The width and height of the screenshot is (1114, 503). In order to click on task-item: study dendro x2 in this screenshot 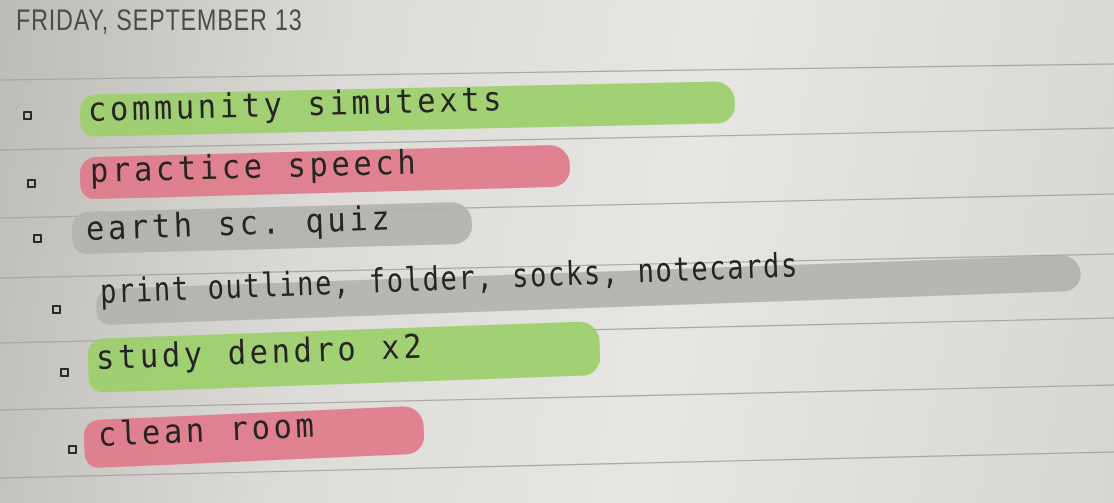, I will do `click(557, 357)`.